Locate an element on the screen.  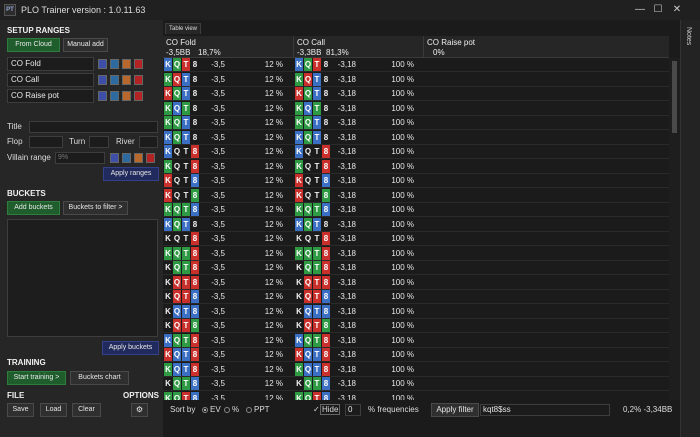
hide-frequency-input: 0 is located at coordinates (353, 410).